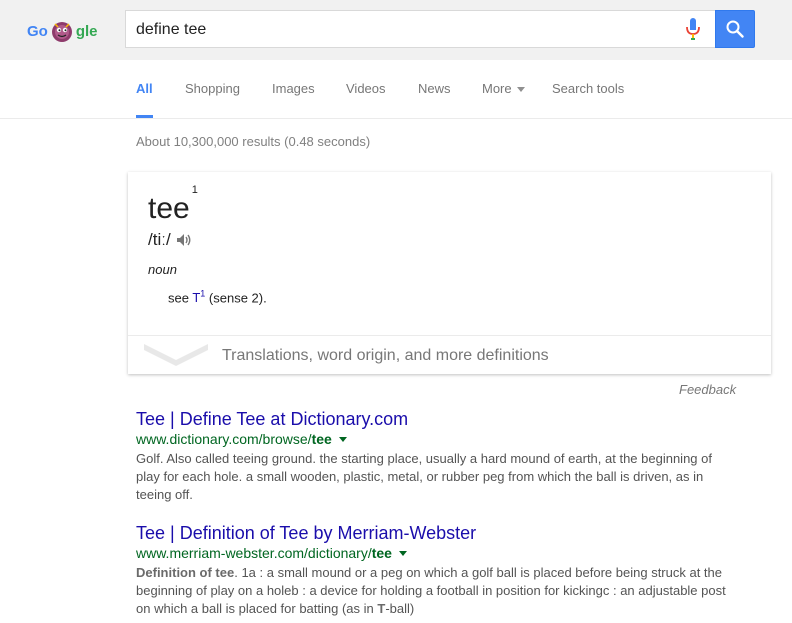  Describe the element at coordinates (254, 553) in the screenshot. I see `result-url-prefix: www.merriam-webster.com/dictionary/` at that location.